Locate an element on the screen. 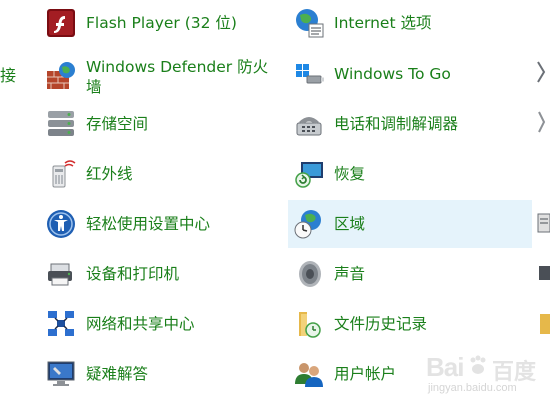 The height and width of the screenshot is (400, 550). cp-item-phone-and-modem: 电话和调制解调器 is located at coordinates (410, 124).